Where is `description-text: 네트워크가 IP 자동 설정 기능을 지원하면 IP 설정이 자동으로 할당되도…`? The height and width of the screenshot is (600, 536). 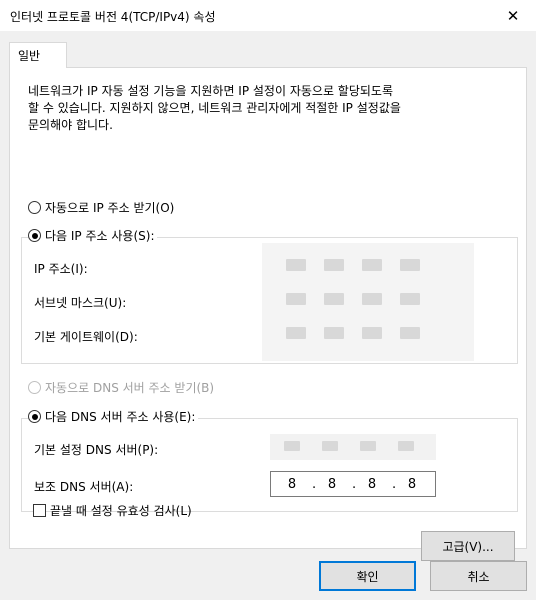 description-text: 네트워크가 IP 자동 설정 기능을 지원하면 IP 설정이 자동으로 할당되도… is located at coordinates (268, 108).